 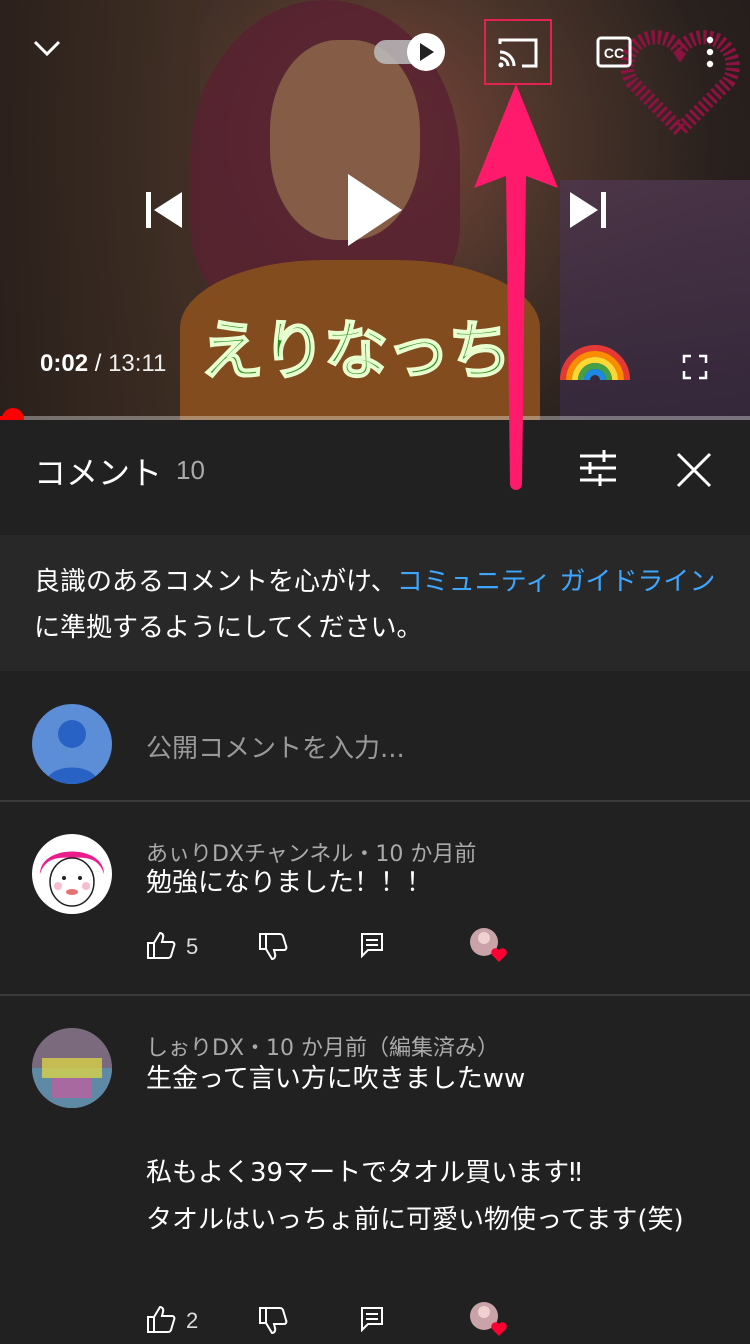 What do you see at coordinates (595, 363) in the screenshot?
I see `rainbow-icon` at bounding box center [595, 363].